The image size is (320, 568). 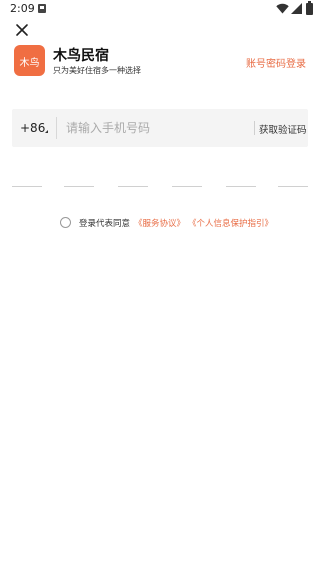 I want to click on get-verification-code-button: 获取验证码, so click(x=283, y=129).